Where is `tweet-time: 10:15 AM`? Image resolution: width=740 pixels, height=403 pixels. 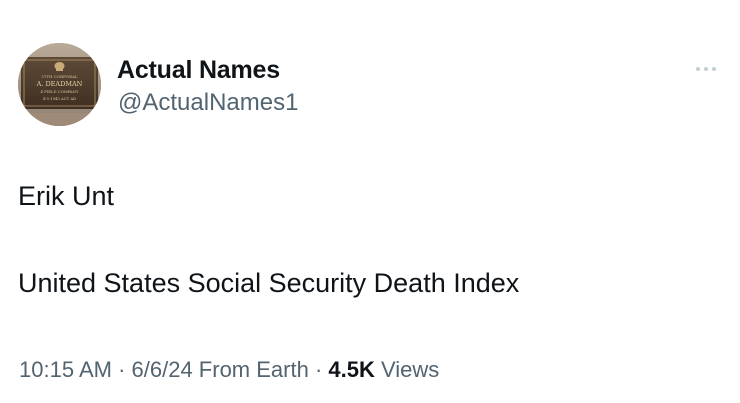
tweet-time: 10:15 AM is located at coordinates (65, 369).